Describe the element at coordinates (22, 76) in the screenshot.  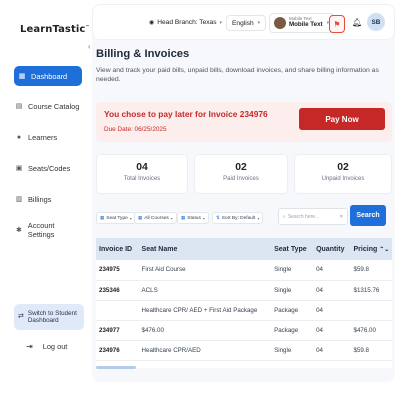
I see `grid-icon: ▦` at that location.